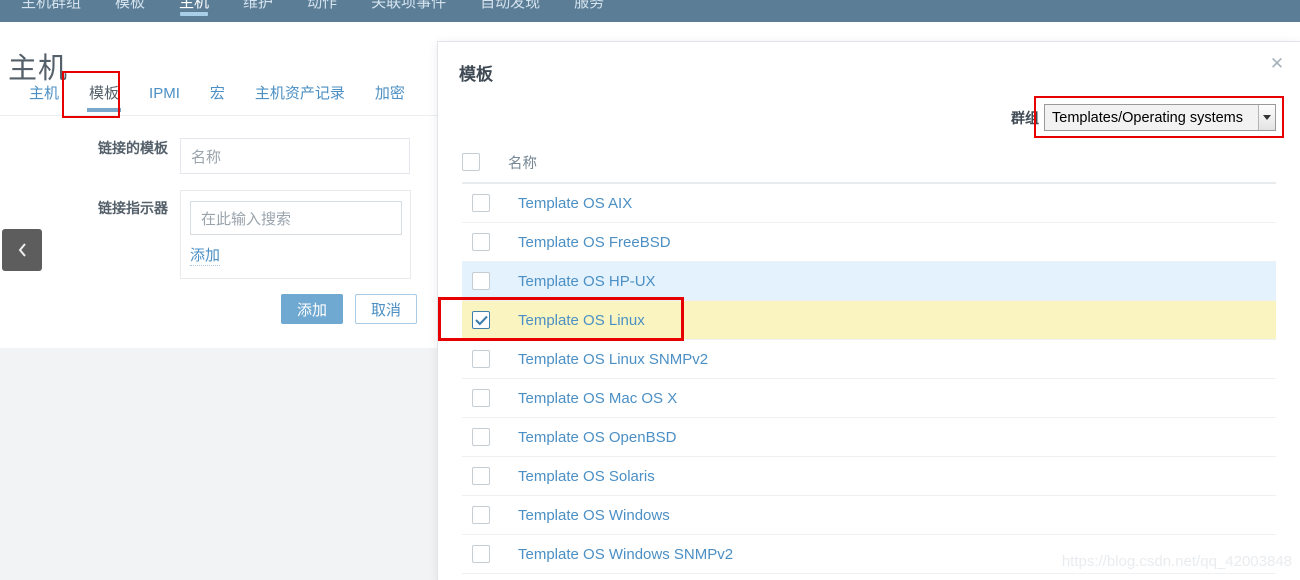  Describe the element at coordinates (1266, 117) in the screenshot. I see `chevron-down-icon` at that location.